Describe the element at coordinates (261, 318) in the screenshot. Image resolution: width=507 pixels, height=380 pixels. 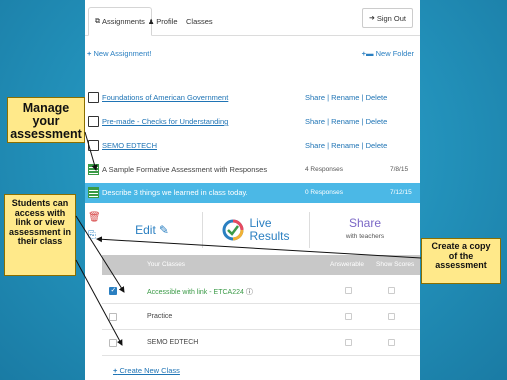
I see `class-row: Practice` at that location.